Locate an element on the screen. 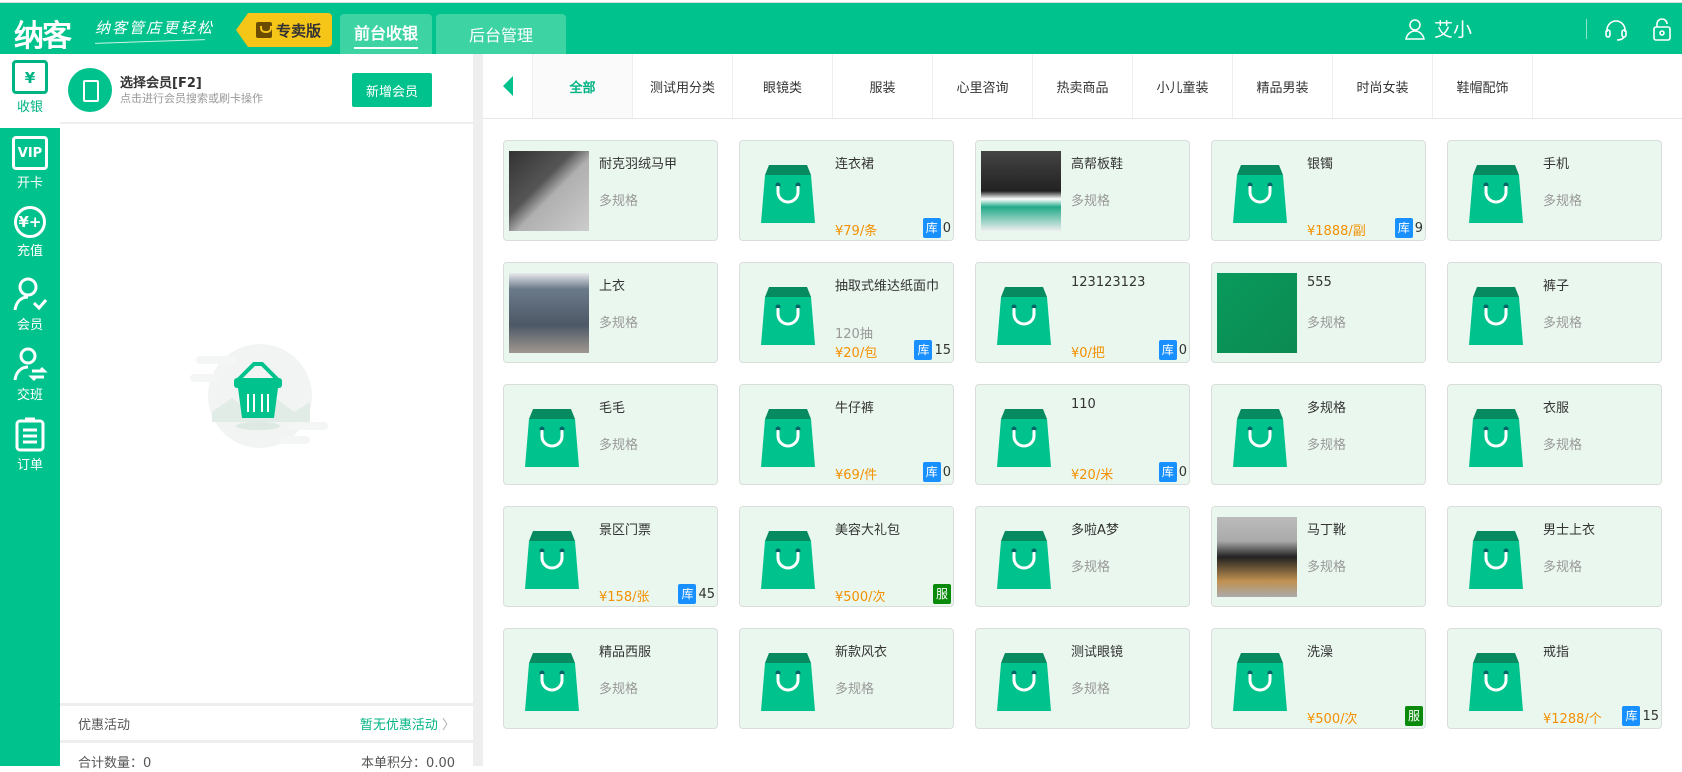 This screenshot has height=772, width=1682. product-card: 戒指 ¥1288/个 库 15 is located at coordinates (1554, 678).